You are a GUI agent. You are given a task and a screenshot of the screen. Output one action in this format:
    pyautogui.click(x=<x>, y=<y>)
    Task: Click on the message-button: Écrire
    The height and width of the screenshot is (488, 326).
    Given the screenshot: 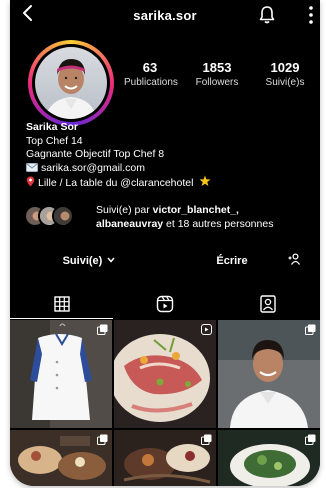 What is the action you would take?
    pyautogui.click(x=232, y=261)
    